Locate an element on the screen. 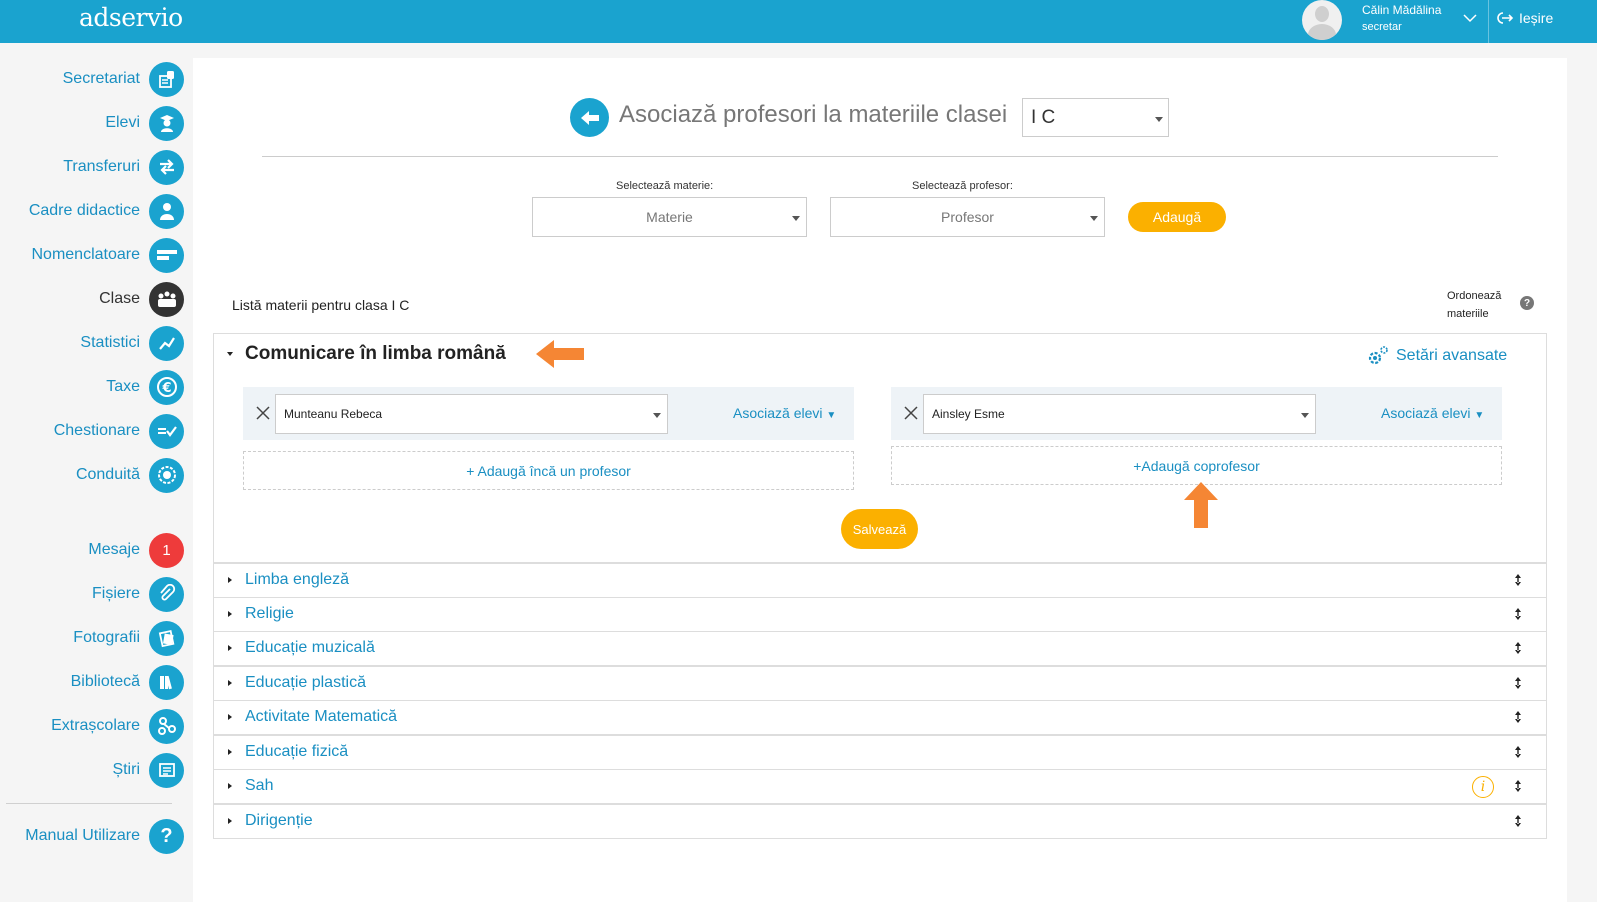 This screenshot has width=1597, height=902. subject-row: Activitate Matematică is located at coordinates (880, 717).